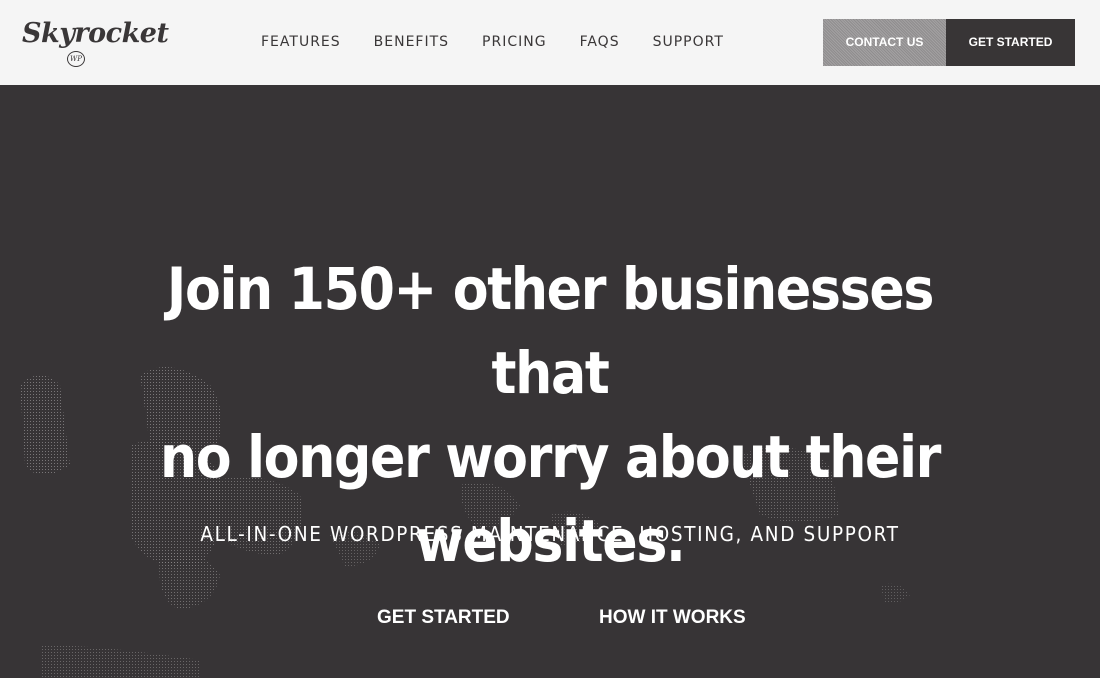  What do you see at coordinates (672, 618) in the screenshot?
I see `how-it-works-link: HOW IT WORKS` at bounding box center [672, 618].